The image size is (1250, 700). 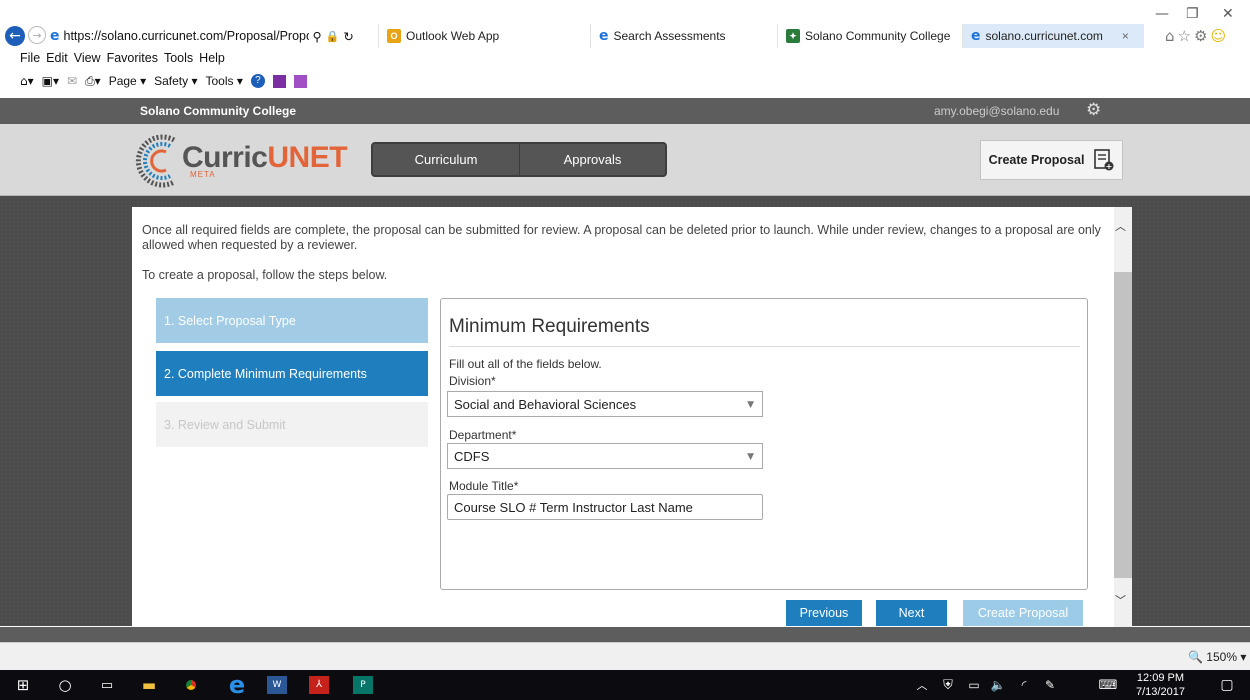 I want to click on create-proposal-header-button: Create Proposal +, so click(x=1051, y=160).